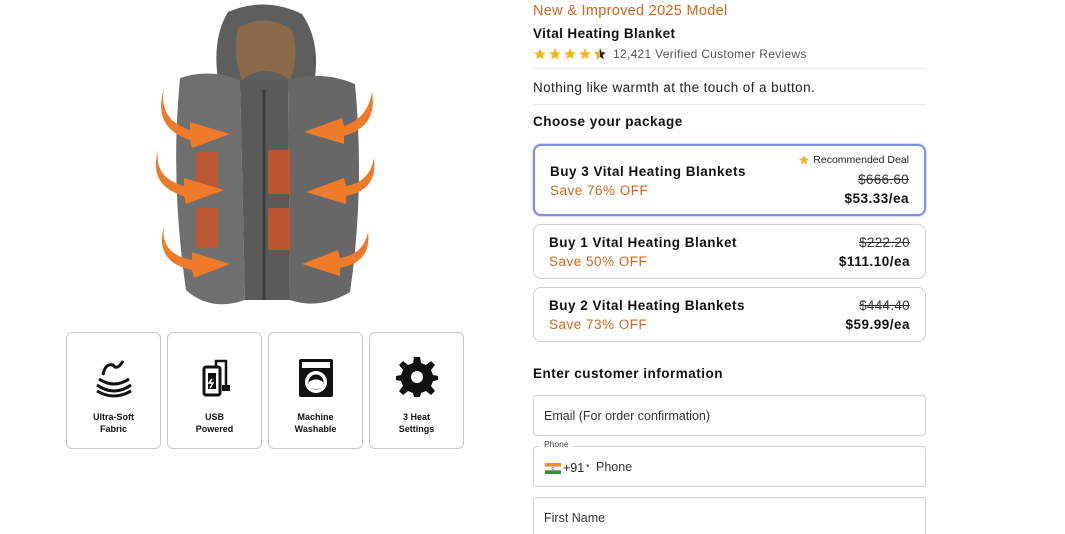 Image resolution: width=1065 pixels, height=534 pixels. What do you see at coordinates (113, 423) in the screenshot?
I see `feature-label: Ultra-Soft Fabric` at bounding box center [113, 423].